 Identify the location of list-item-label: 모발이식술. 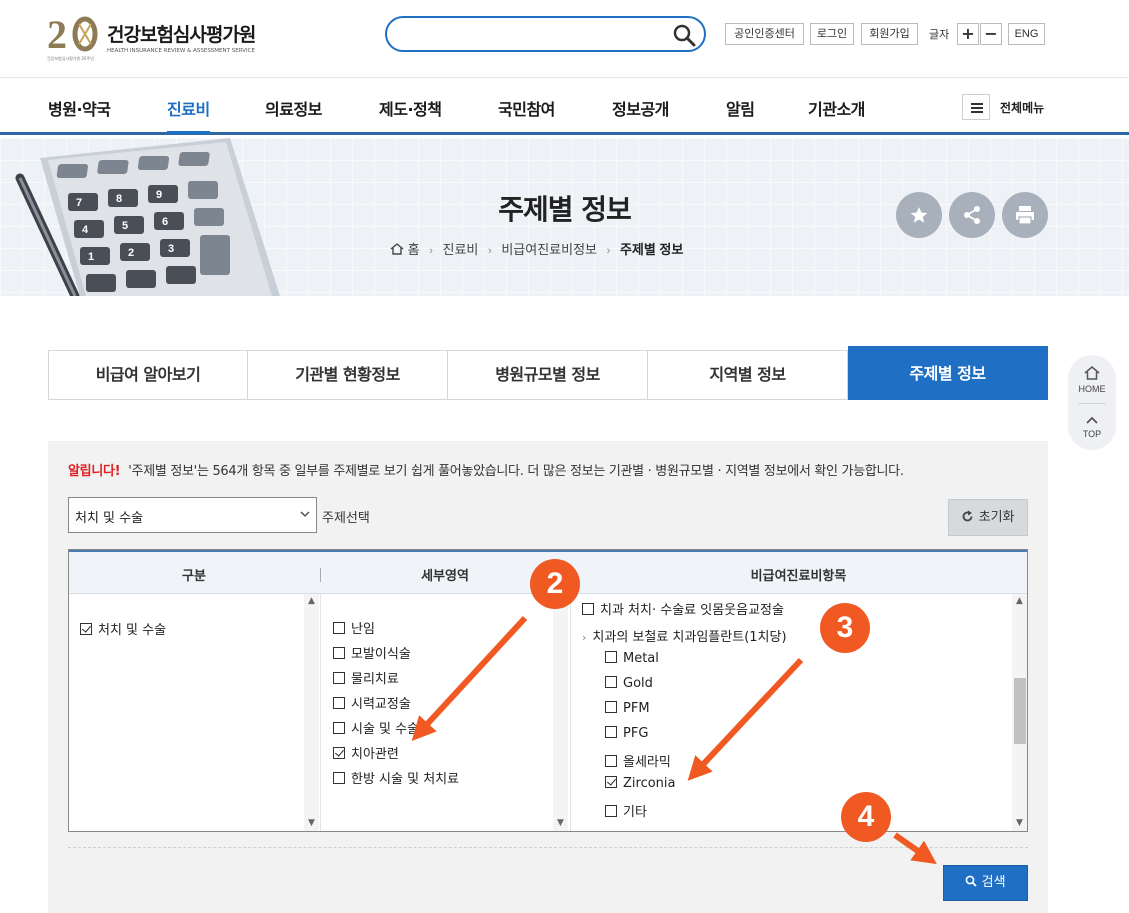
(381, 654).